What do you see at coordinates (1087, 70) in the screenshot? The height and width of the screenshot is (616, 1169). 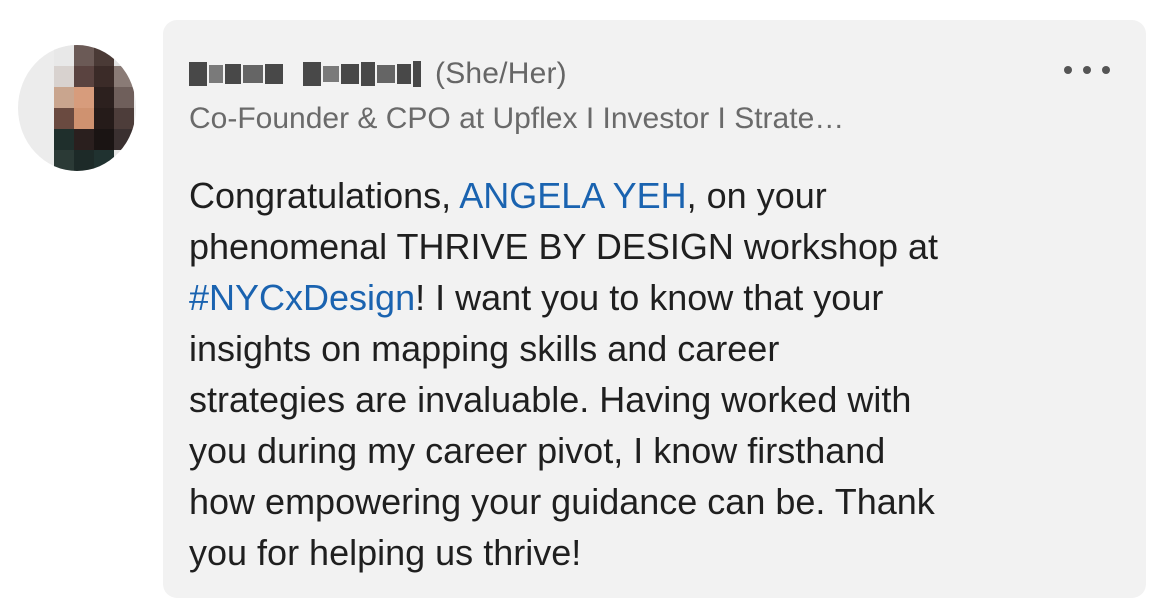 I see `more-options-icon` at bounding box center [1087, 70].